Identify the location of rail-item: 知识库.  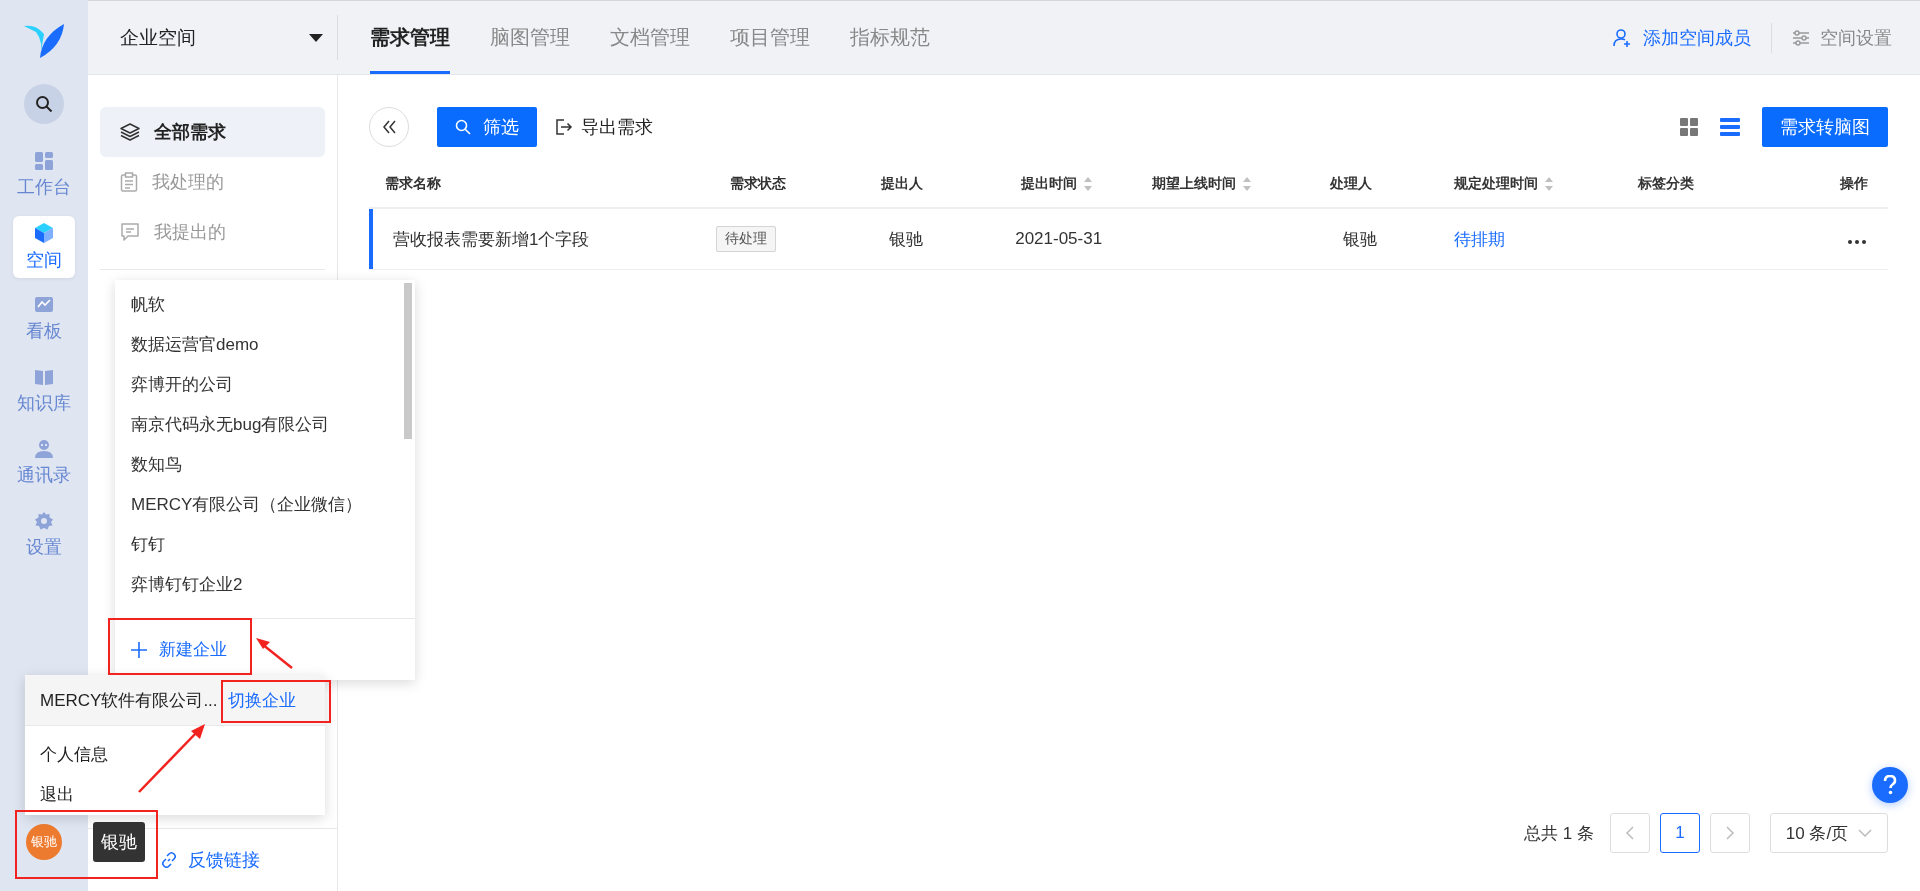
(44, 391).